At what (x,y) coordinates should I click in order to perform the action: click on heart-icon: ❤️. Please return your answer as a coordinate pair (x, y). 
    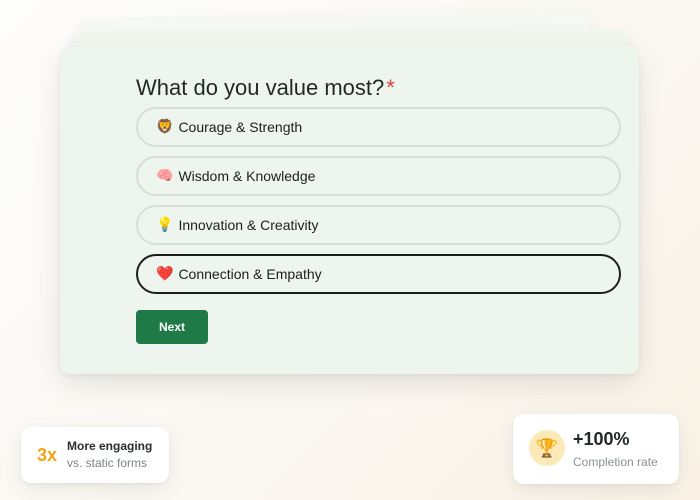
    Looking at the image, I should click on (165, 274).